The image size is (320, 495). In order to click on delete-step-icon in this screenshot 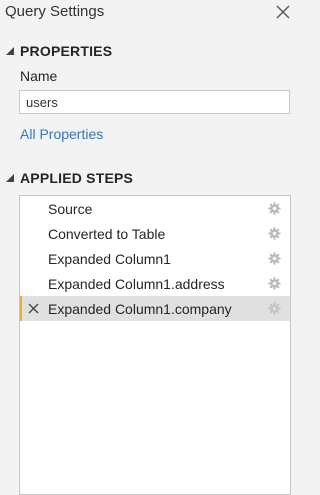, I will do `click(33, 308)`.